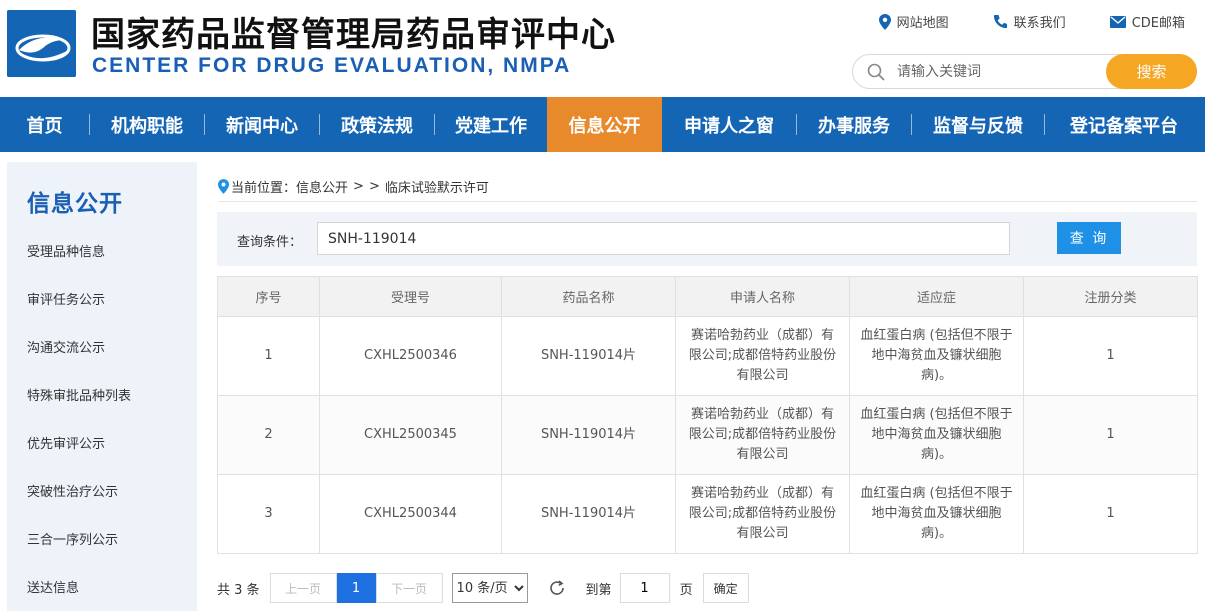  I want to click on query-input, so click(663, 238).